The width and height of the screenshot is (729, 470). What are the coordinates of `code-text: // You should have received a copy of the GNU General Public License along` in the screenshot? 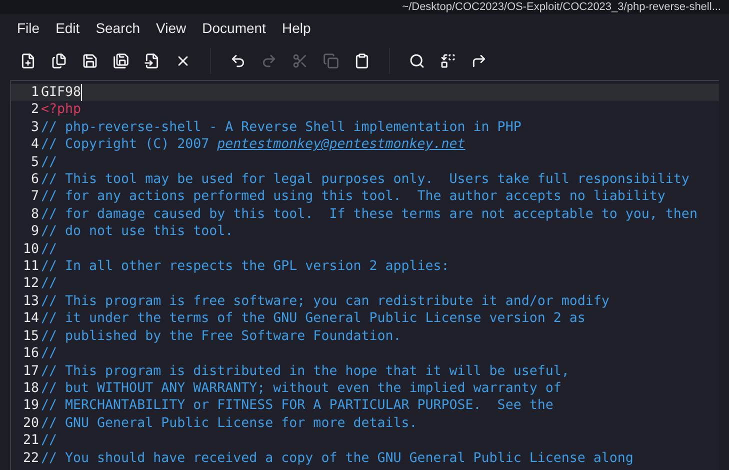 It's located at (337, 458).